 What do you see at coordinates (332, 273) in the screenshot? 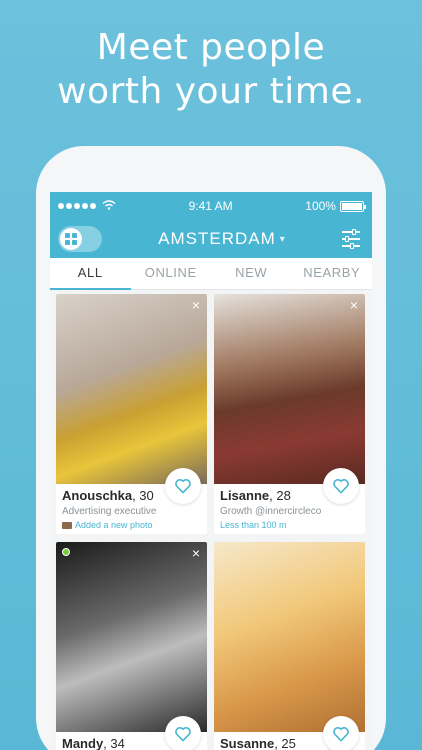
I see `tab-nearby: NEARBY` at bounding box center [332, 273].